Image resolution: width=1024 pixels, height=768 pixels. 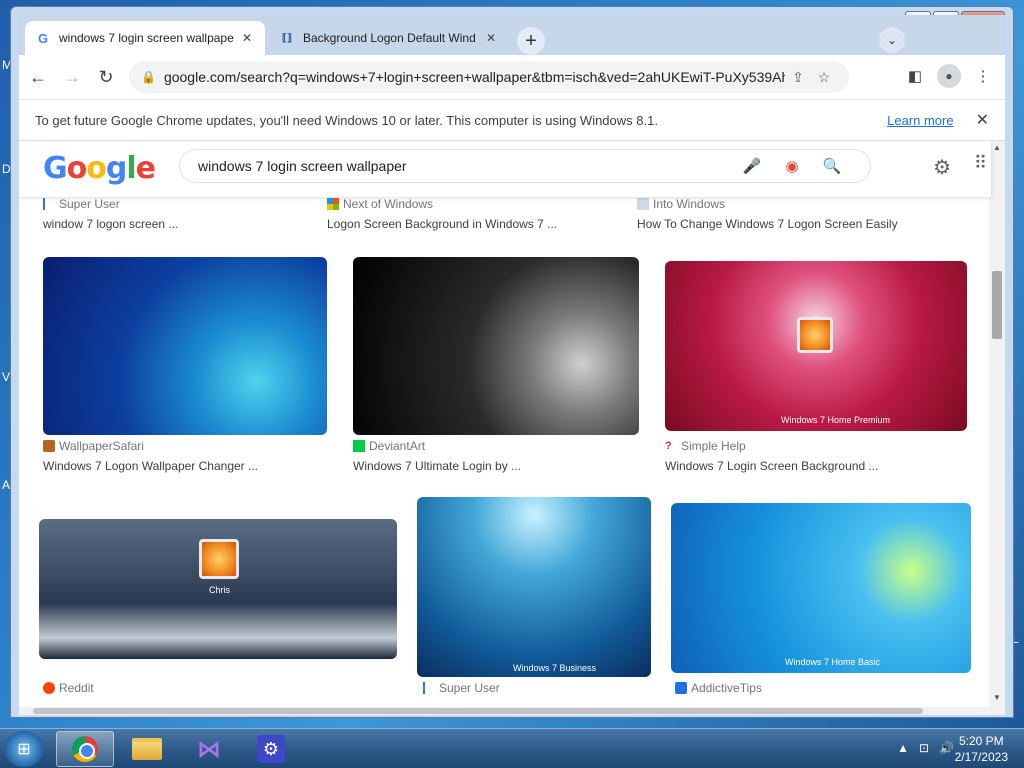 What do you see at coordinates (821, 588) in the screenshot?
I see `result-thumbnail: Windows 7 Home Basic` at bounding box center [821, 588].